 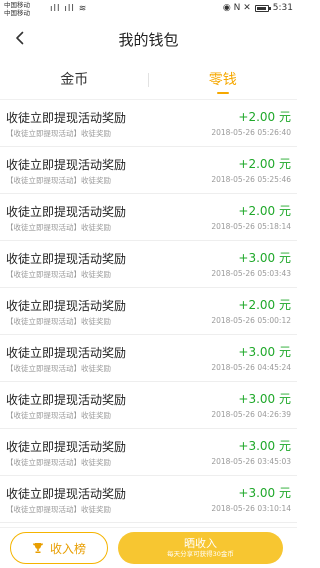 I want to click on status-icons: ◉ N ✕, so click(x=236, y=8).